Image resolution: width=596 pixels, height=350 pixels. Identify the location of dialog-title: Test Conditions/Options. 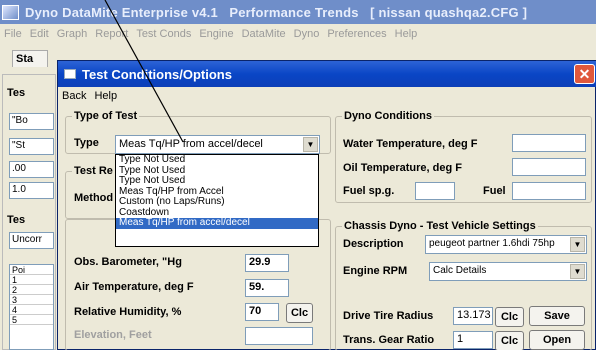
(157, 74).